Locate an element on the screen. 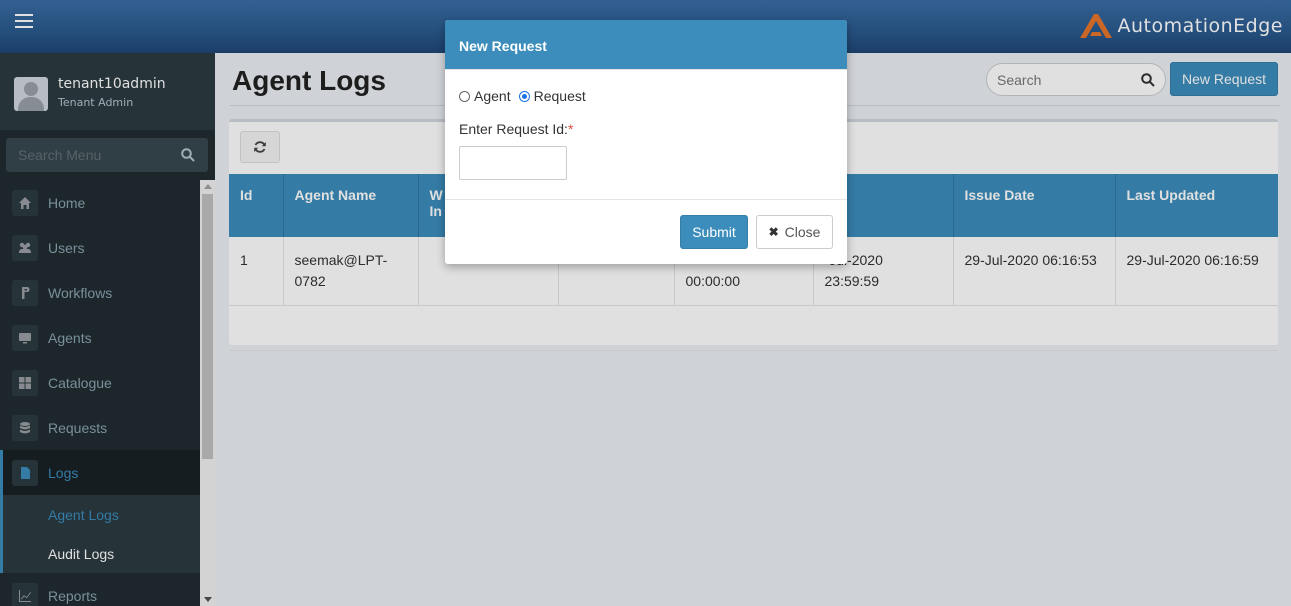 The image size is (1291, 606). modal-title: New Request is located at coordinates (646, 45).